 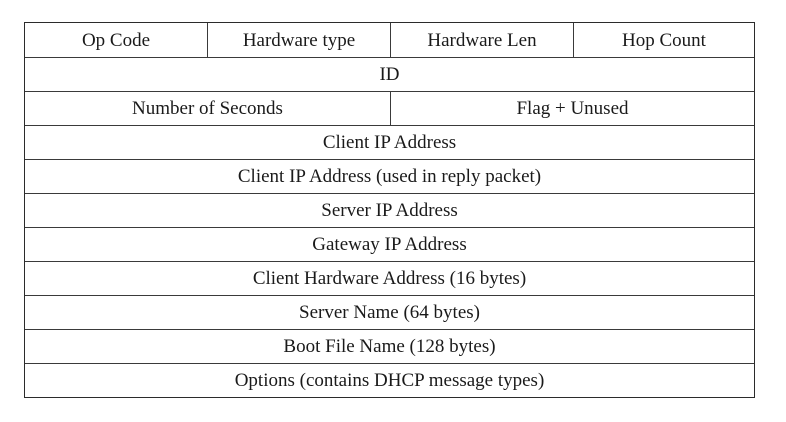 I want to click on packet-row-seconds: Number of Seconds Flag + Unused, so click(x=389, y=108).